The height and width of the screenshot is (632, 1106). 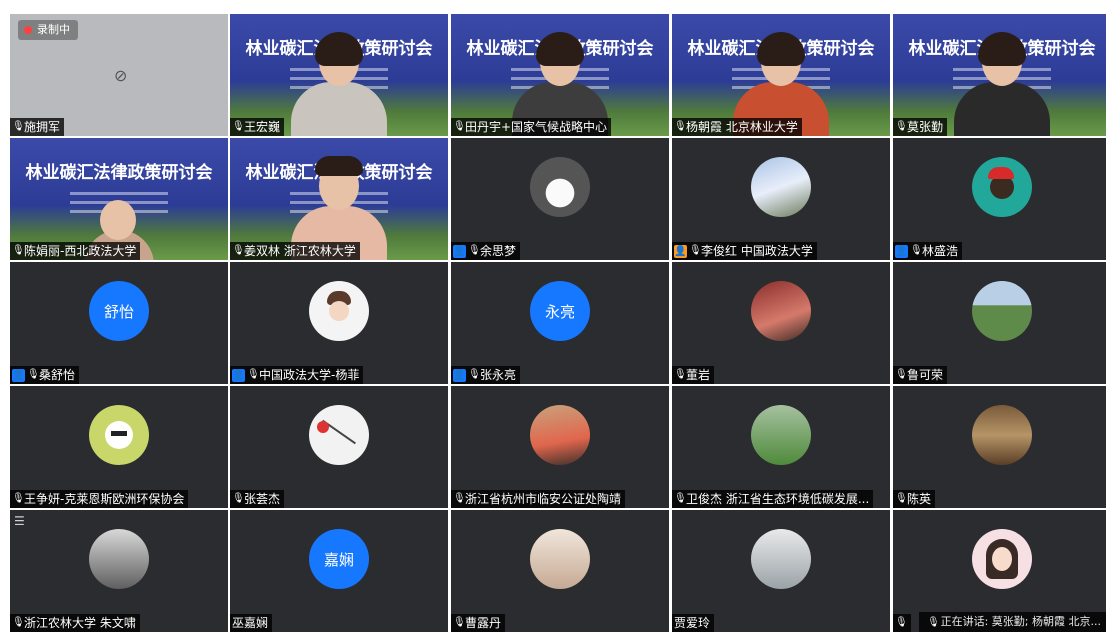 I want to click on text-avatar: 永亮, so click(x=560, y=311).